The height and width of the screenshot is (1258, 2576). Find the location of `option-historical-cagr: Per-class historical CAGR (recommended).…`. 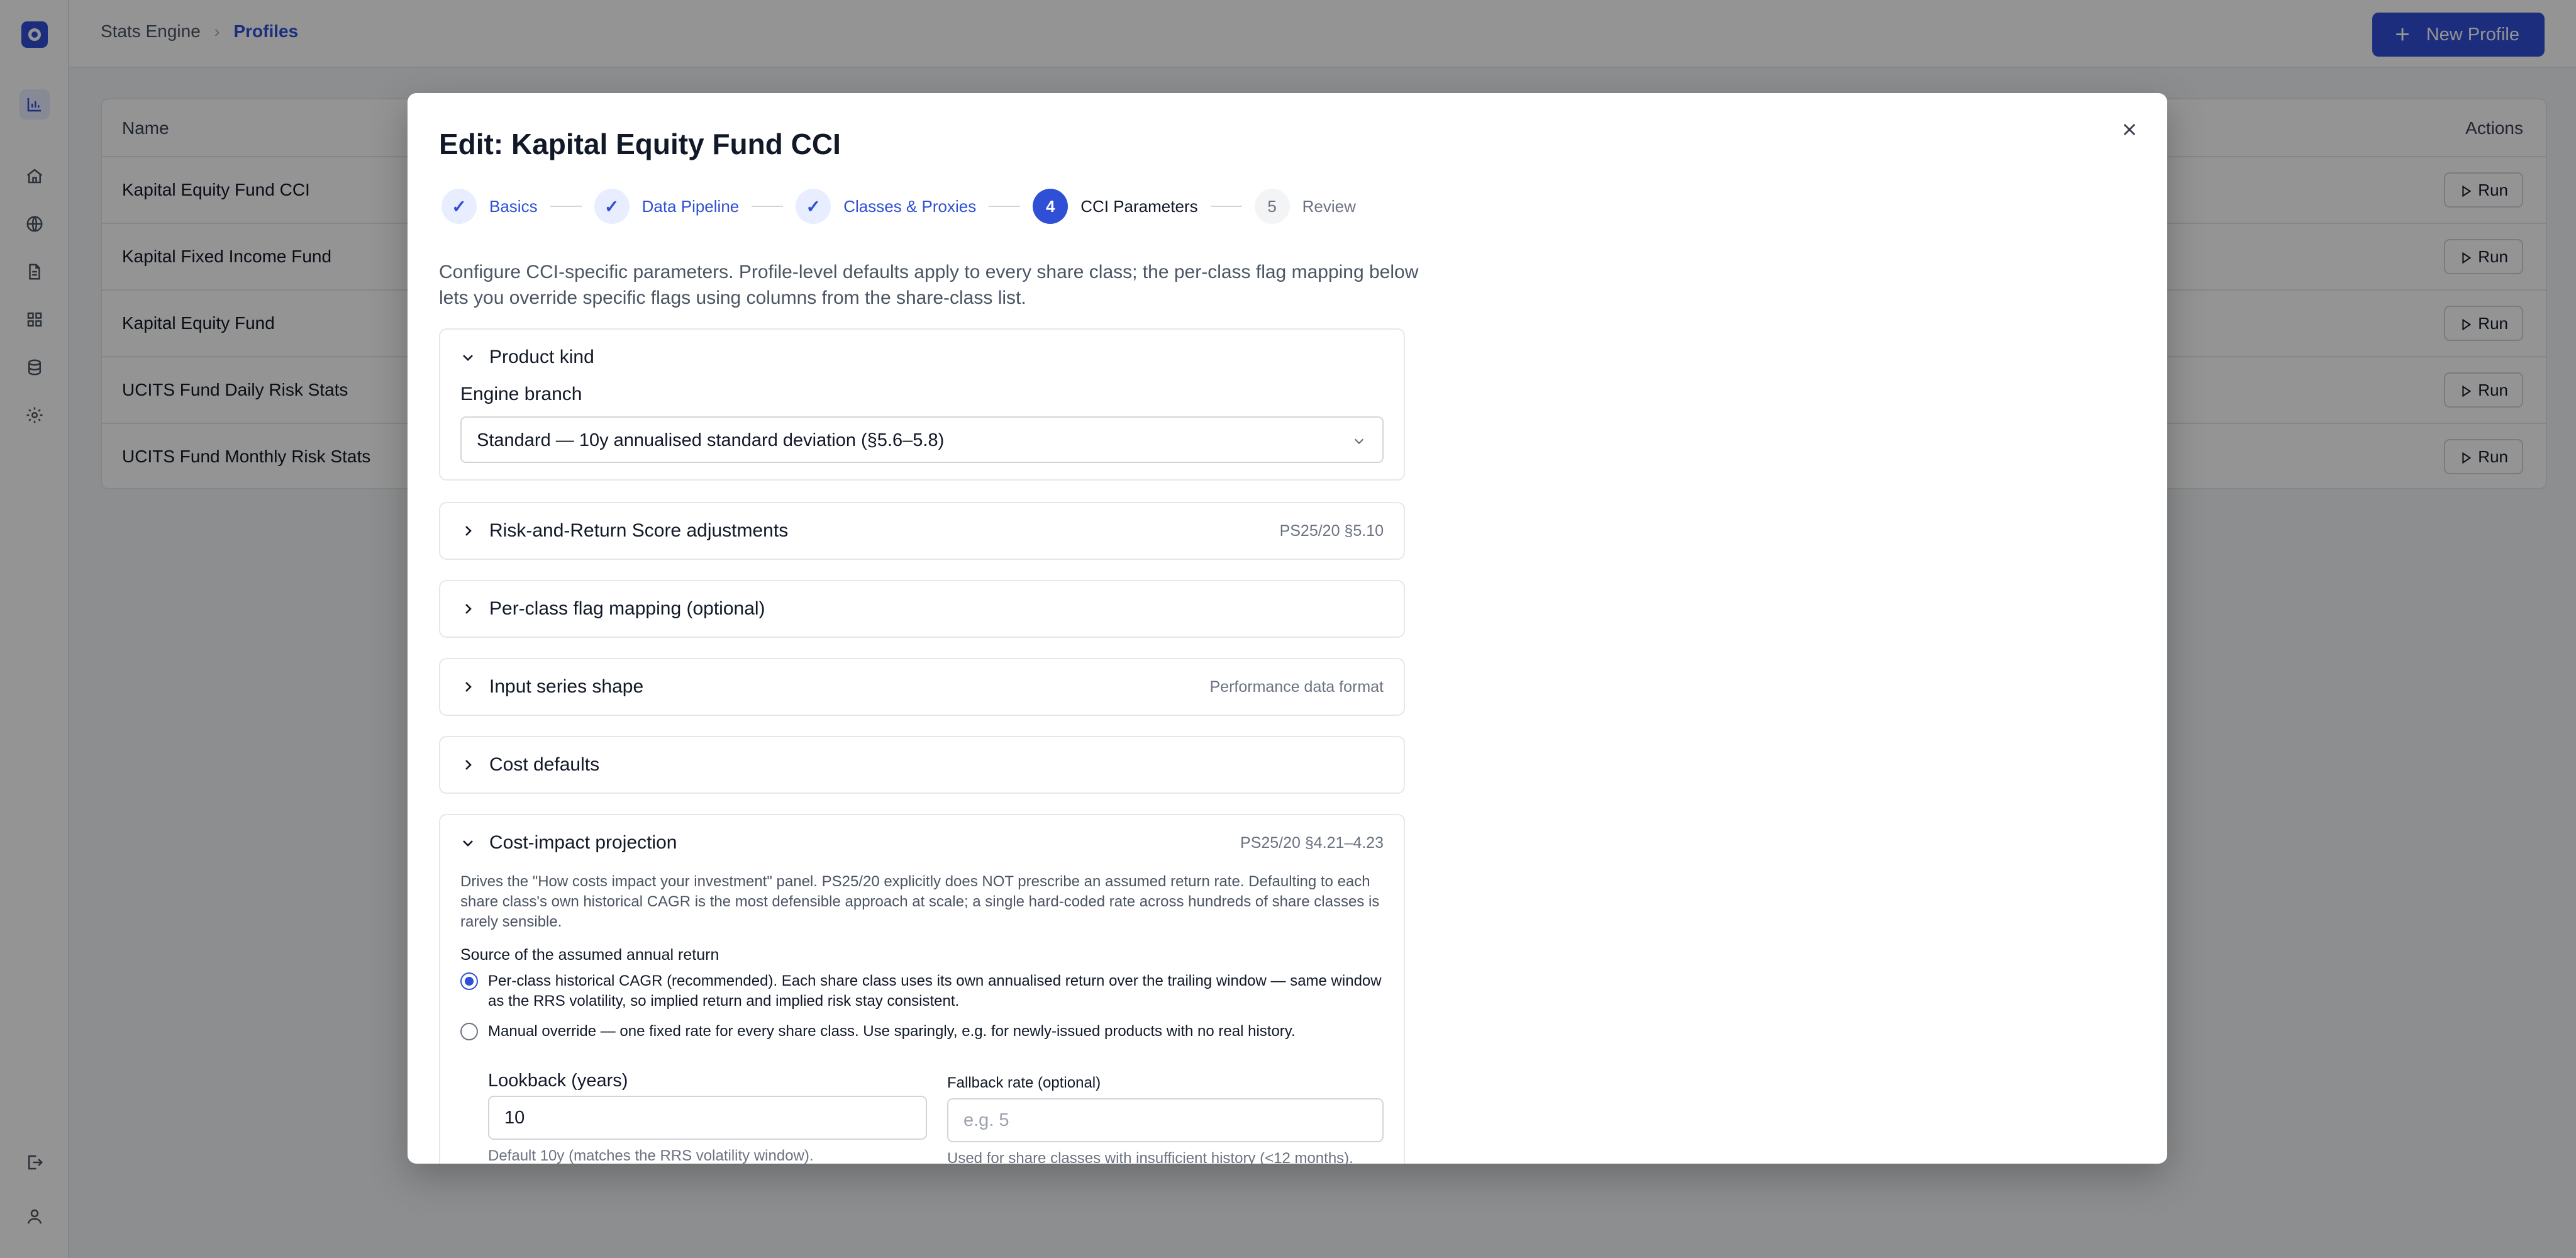

option-historical-cagr: Per-class historical CAGR (recommended).… is located at coordinates (925, 991).